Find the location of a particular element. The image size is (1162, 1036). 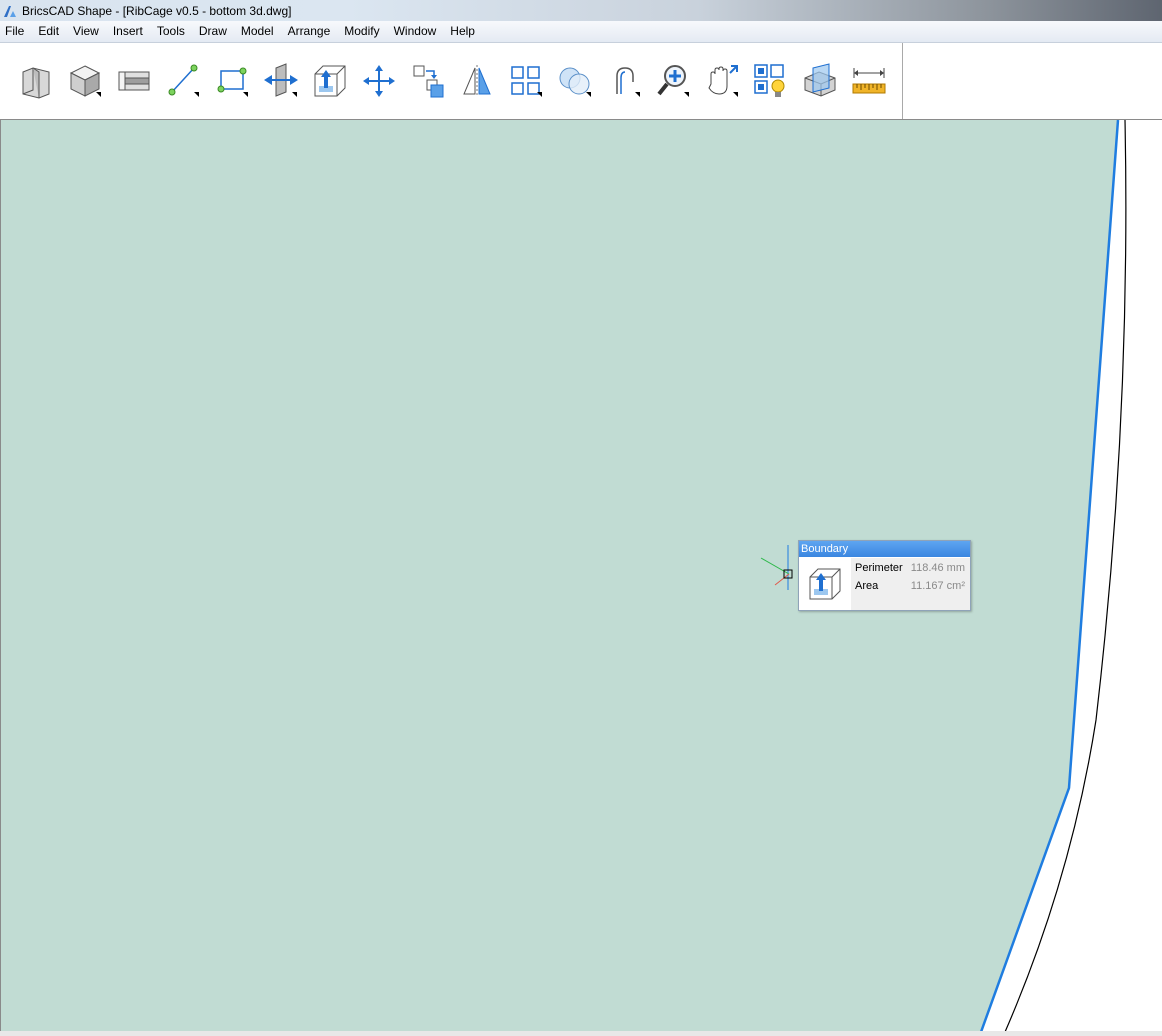

rectangle-tool-button is located at coordinates (232, 81).